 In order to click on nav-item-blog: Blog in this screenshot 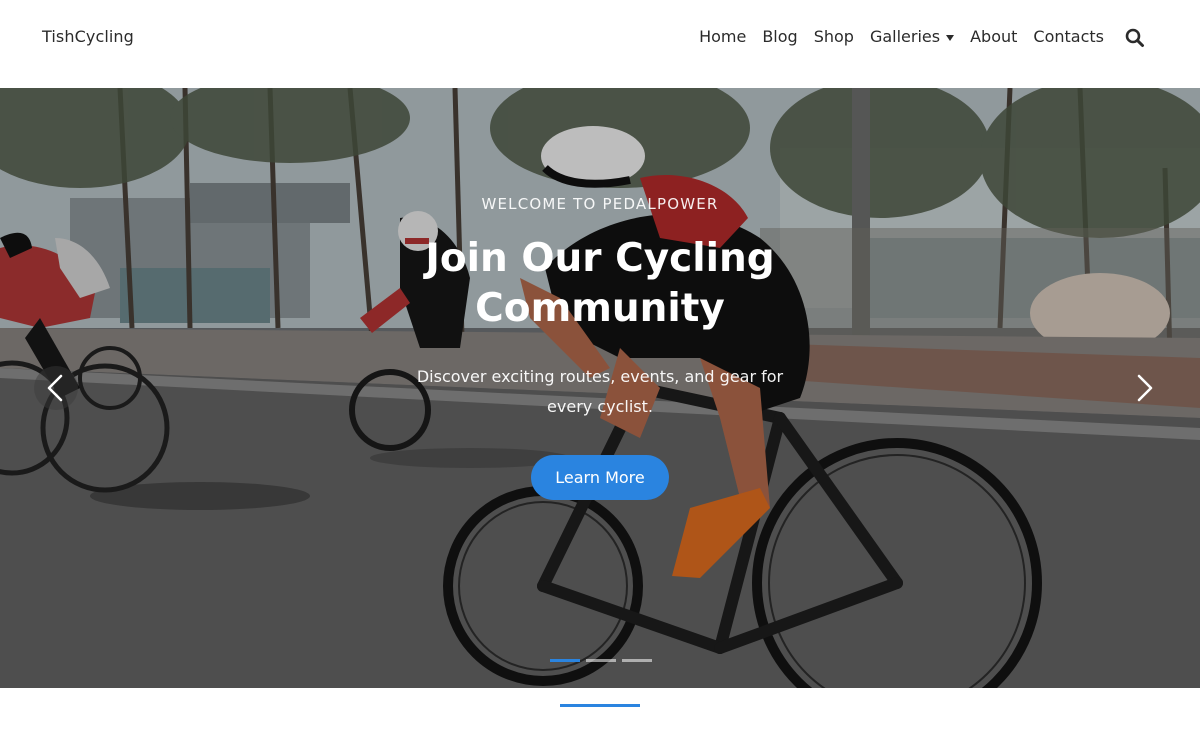, I will do `click(779, 37)`.